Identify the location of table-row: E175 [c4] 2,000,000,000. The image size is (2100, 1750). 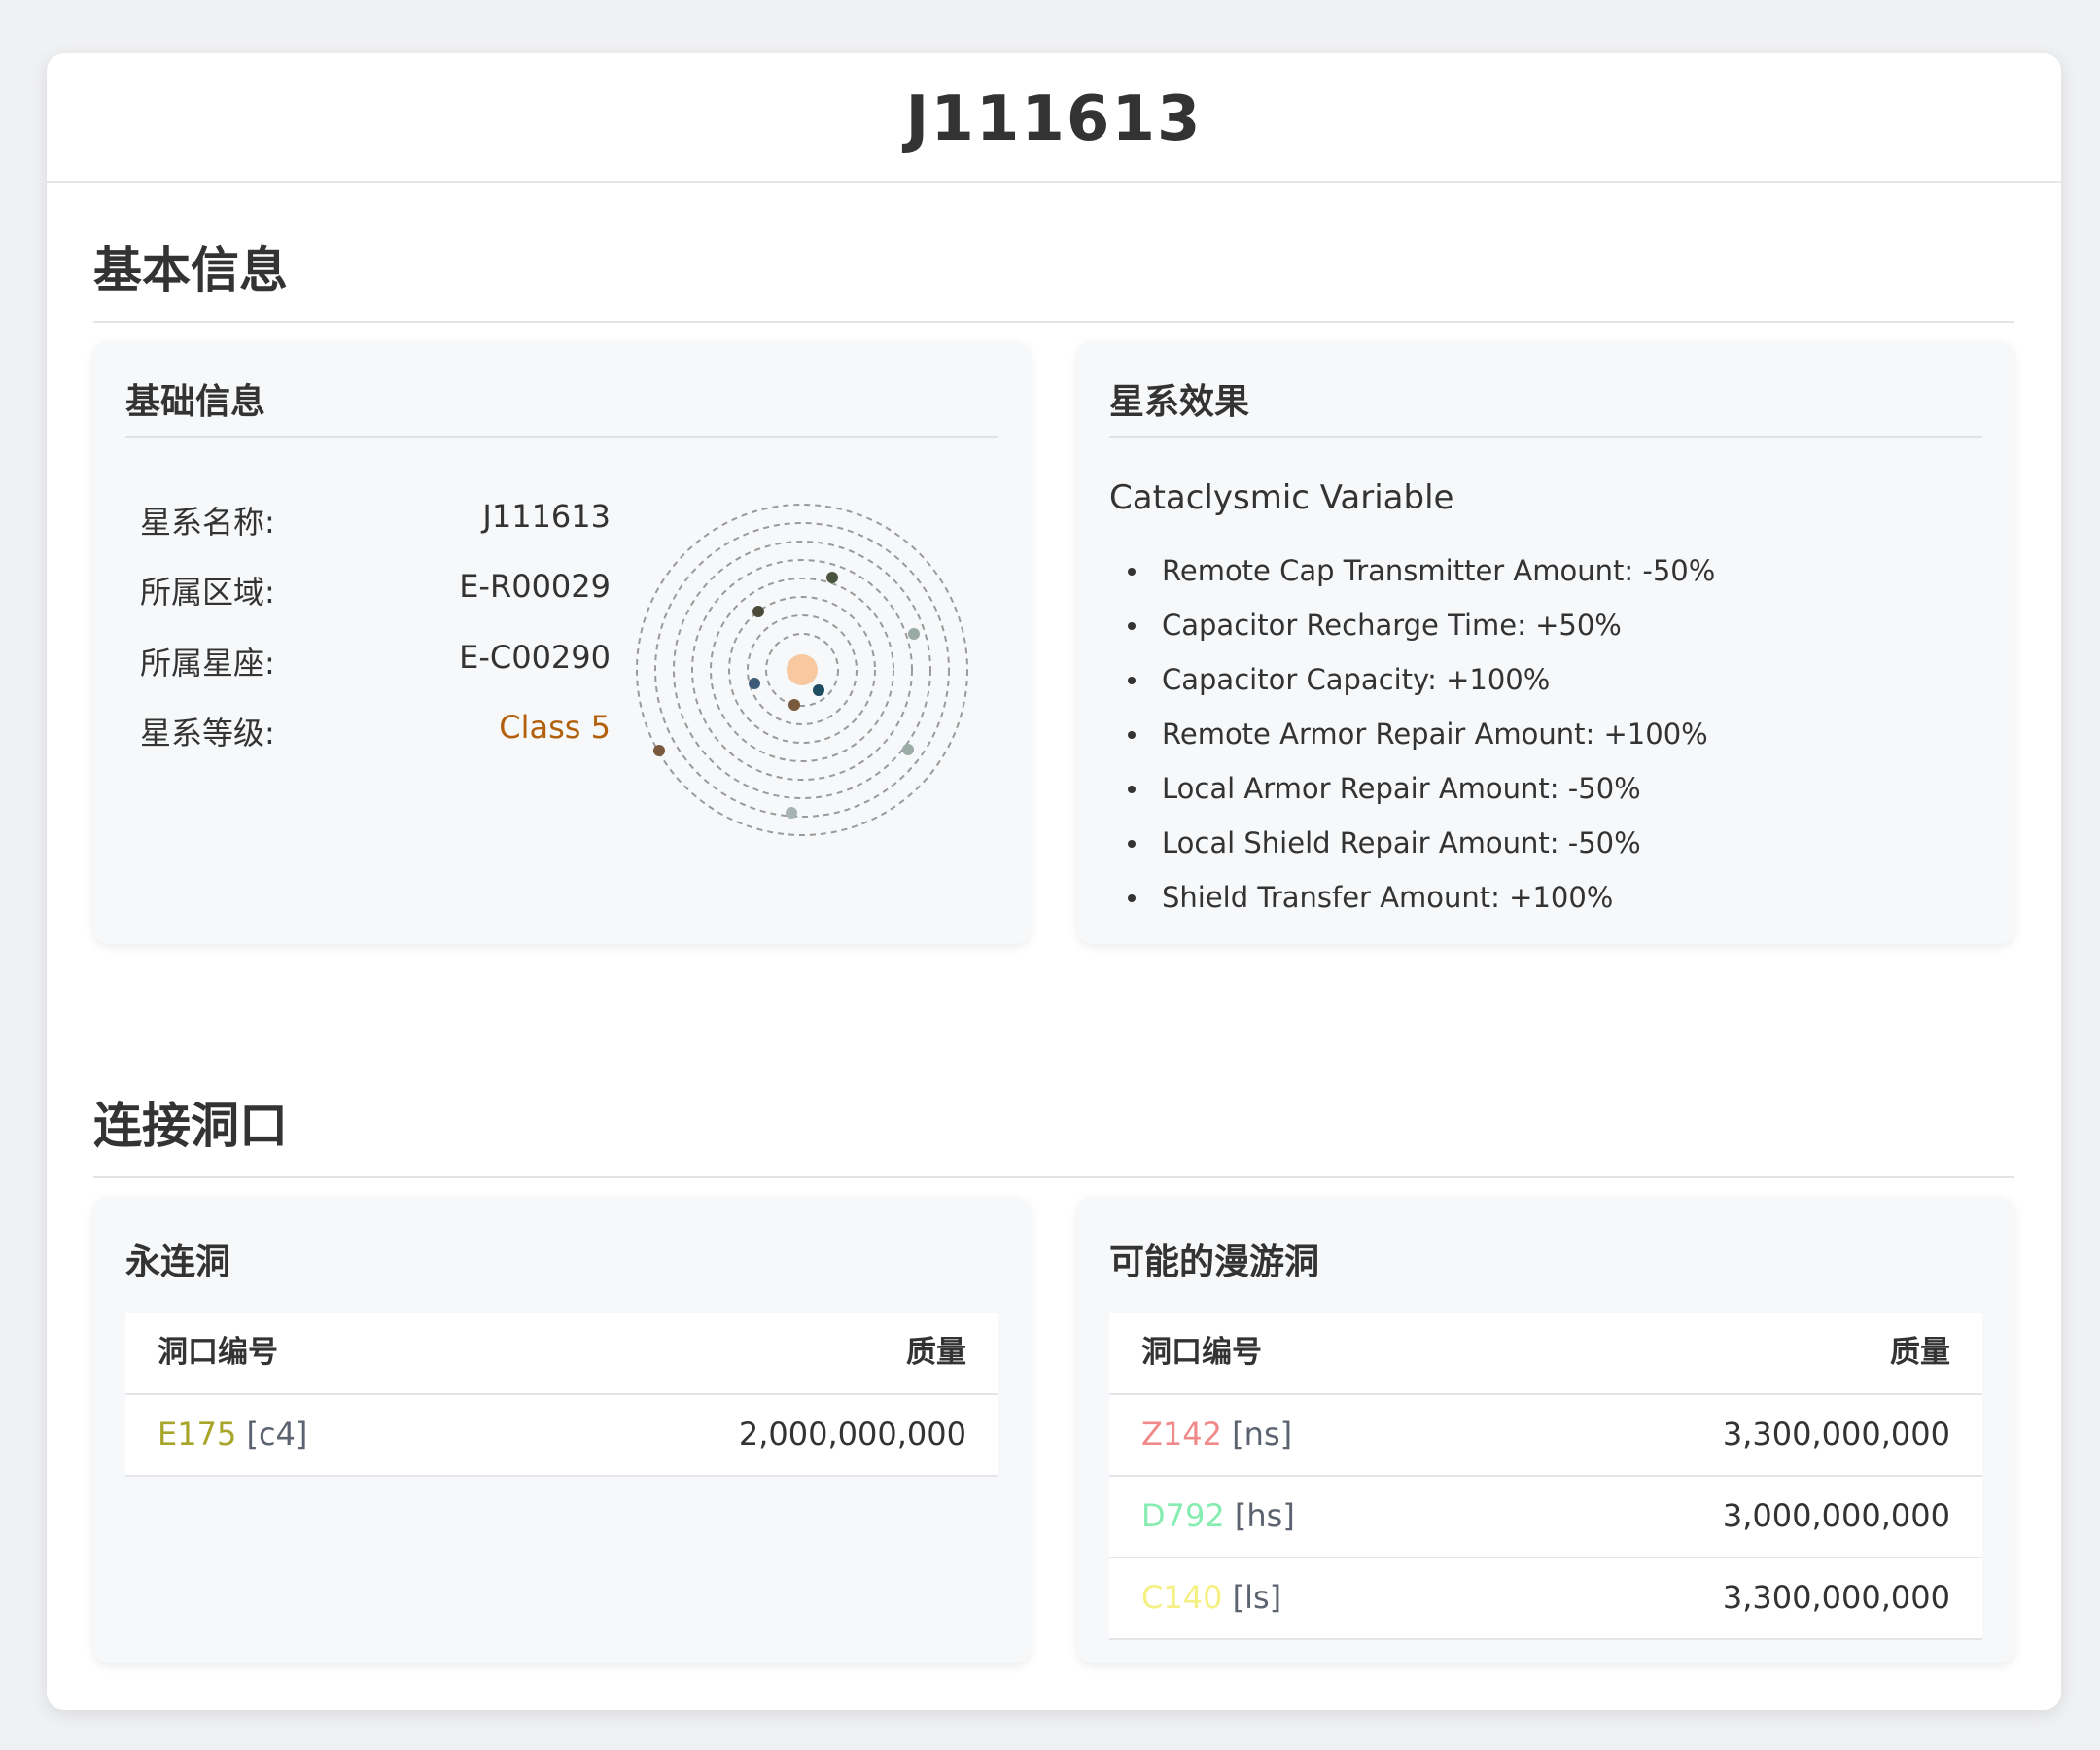
(561, 1436).